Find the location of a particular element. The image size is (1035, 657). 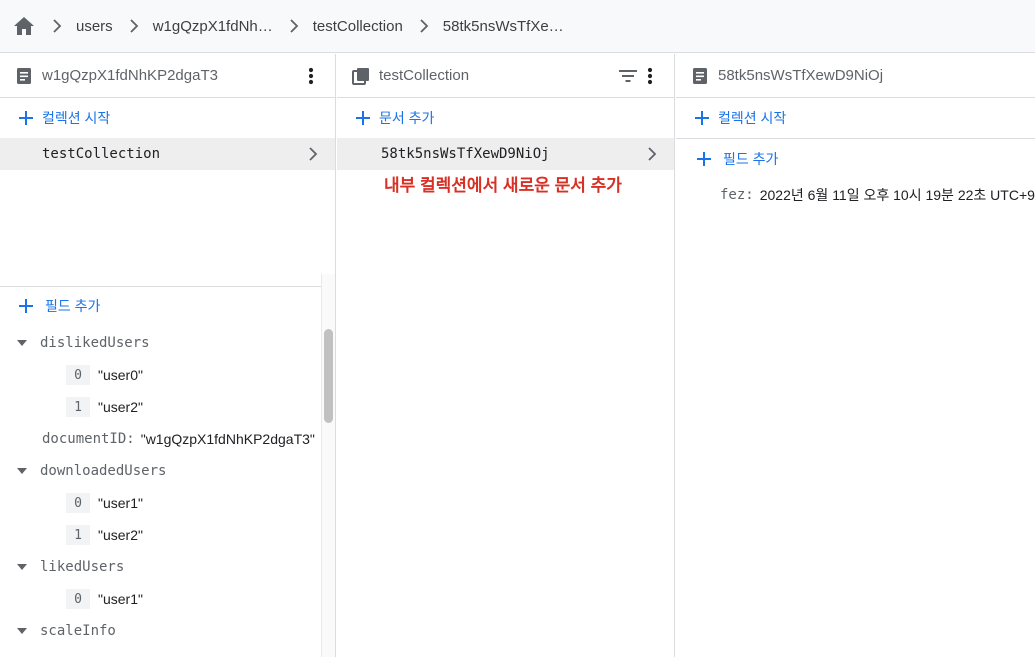

field-row-liked: likedUsers is located at coordinates (70, 567).